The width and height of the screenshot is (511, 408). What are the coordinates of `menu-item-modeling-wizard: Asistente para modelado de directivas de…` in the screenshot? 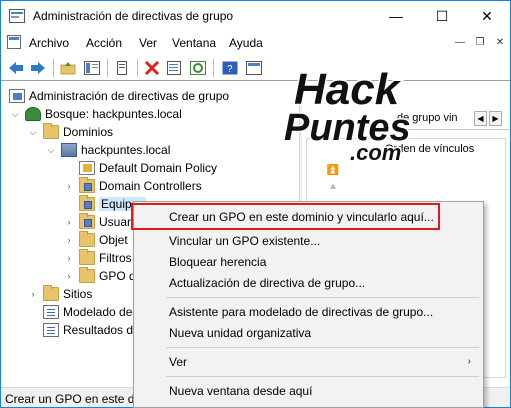 It's located at (308, 311).